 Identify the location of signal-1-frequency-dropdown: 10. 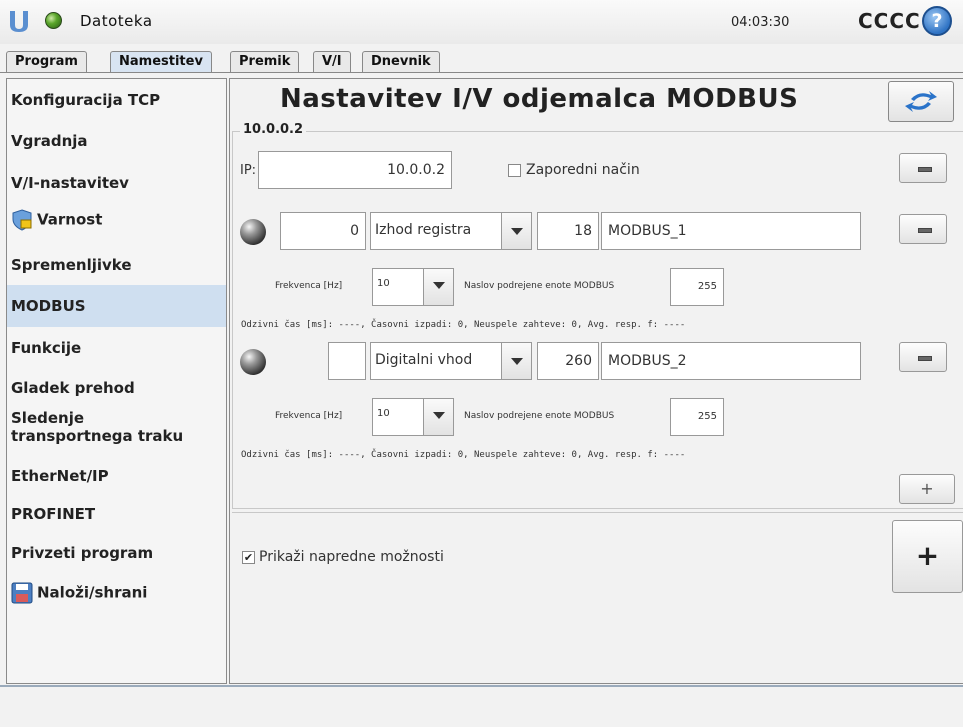
(413, 287).